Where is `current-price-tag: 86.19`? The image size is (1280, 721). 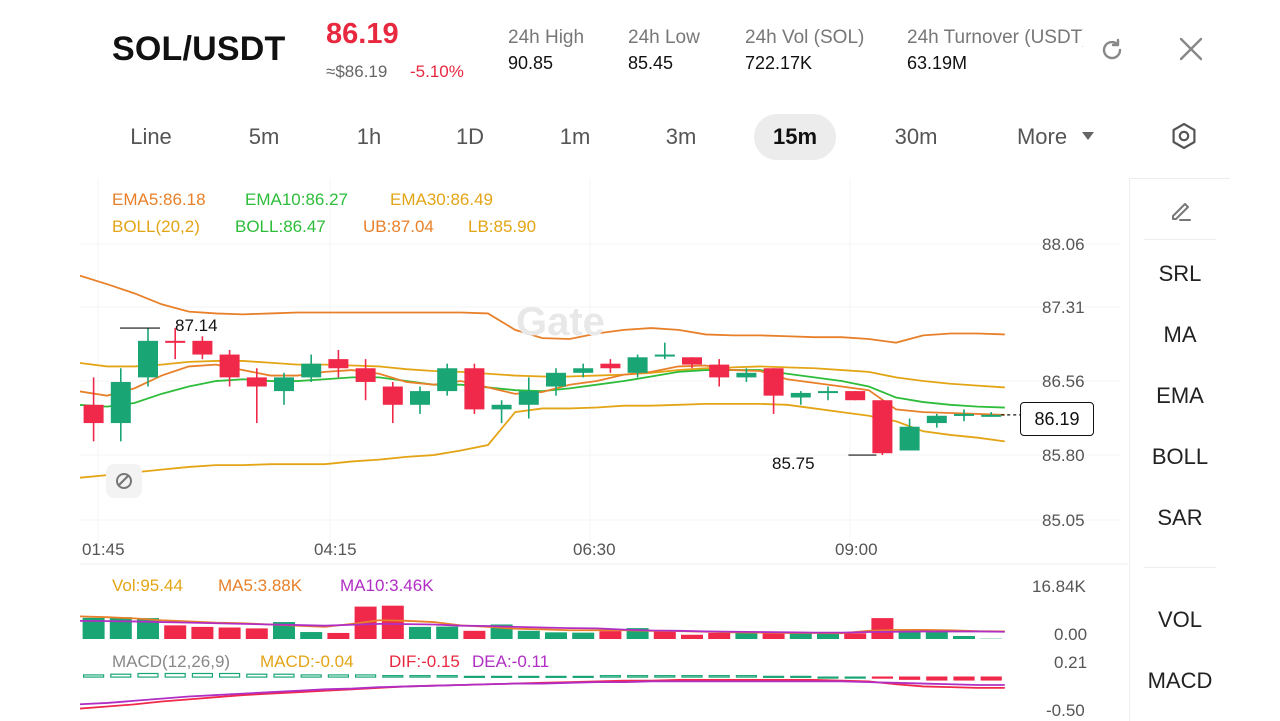
current-price-tag: 86.19 is located at coordinates (1057, 419).